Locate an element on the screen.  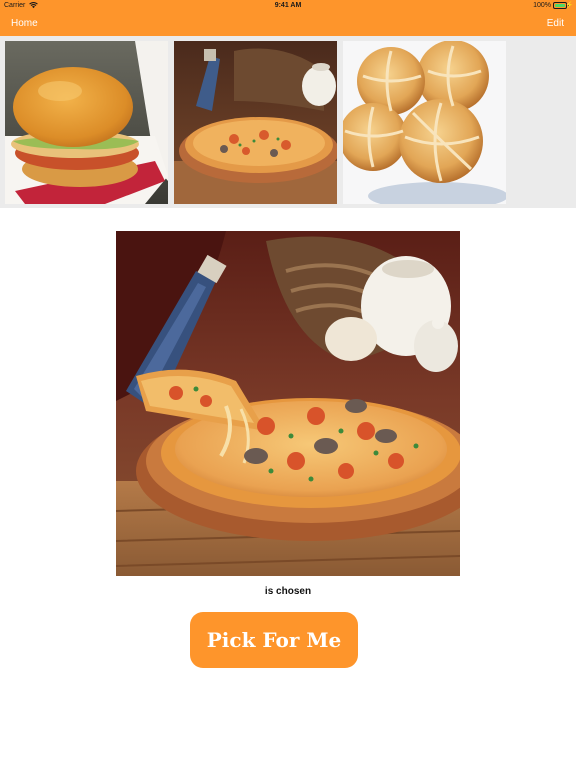
clock-label: 9:41 AM is located at coordinates (288, 5).